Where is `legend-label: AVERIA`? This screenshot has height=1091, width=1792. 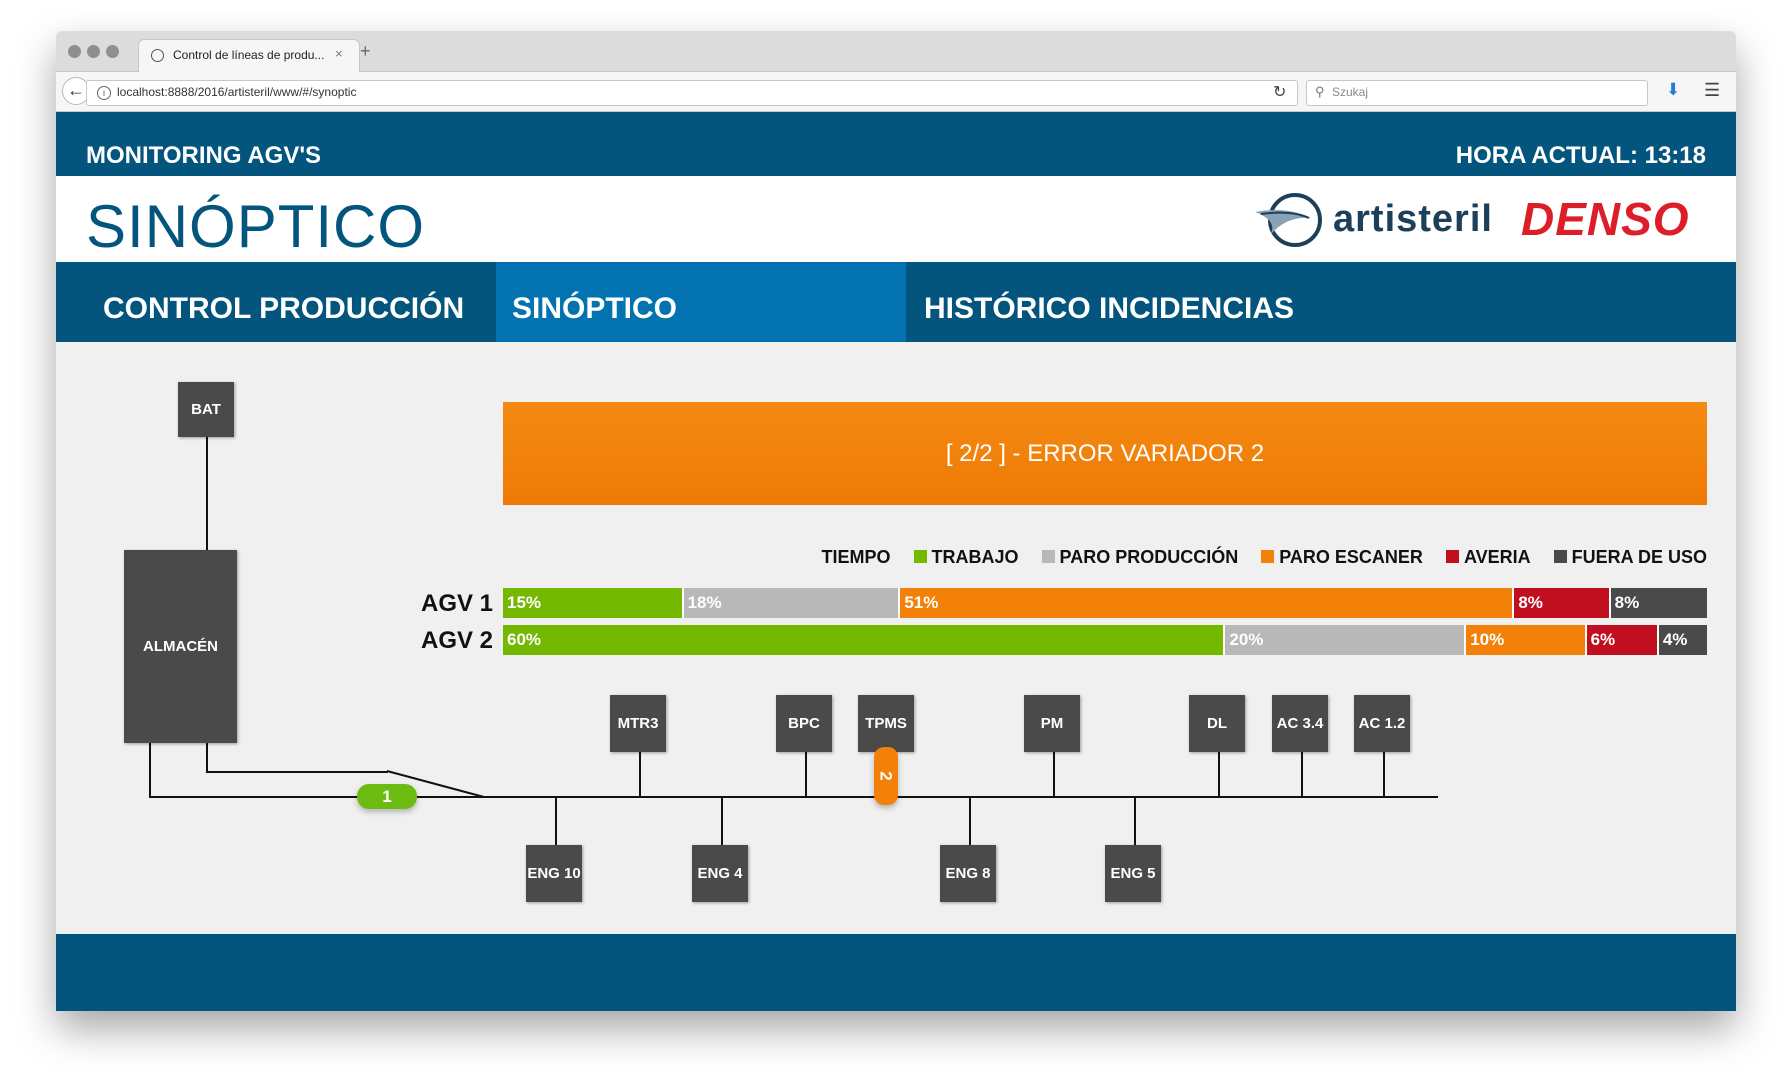 legend-label: AVERIA is located at coordinates (1497, 557).